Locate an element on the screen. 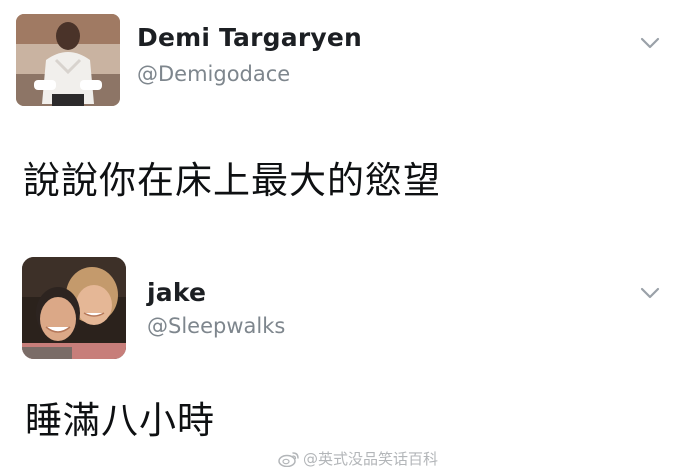 The image size is (690, 475). watermark-text: @英式没品笑话百科 is located at coordinates (370, 459).